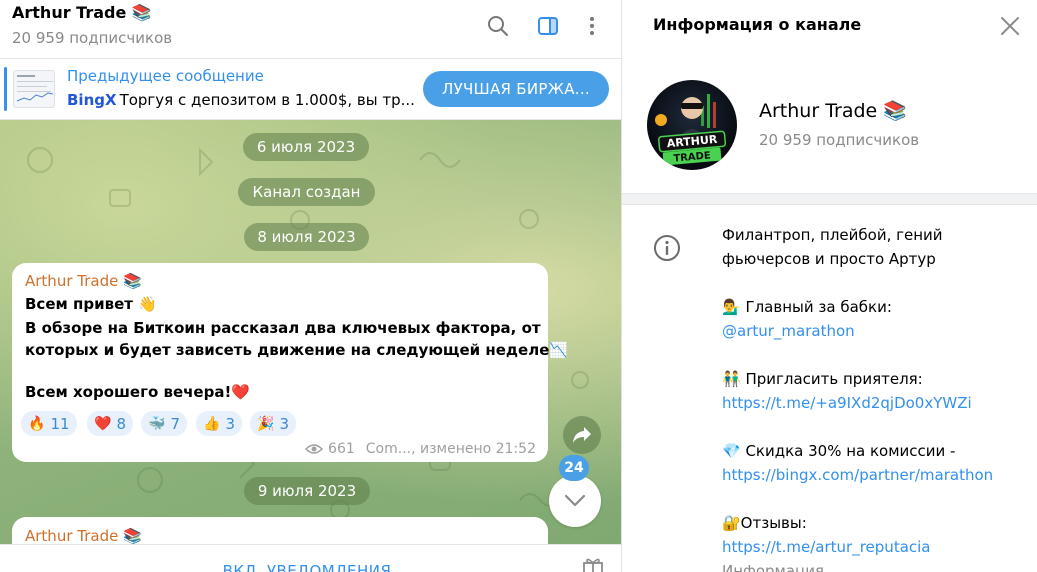 This screenshot has height=572, width=1037. Describe the element at coordinates (548, 26) in the screenshot. I see `sidebar-toggle-icon` at that location.